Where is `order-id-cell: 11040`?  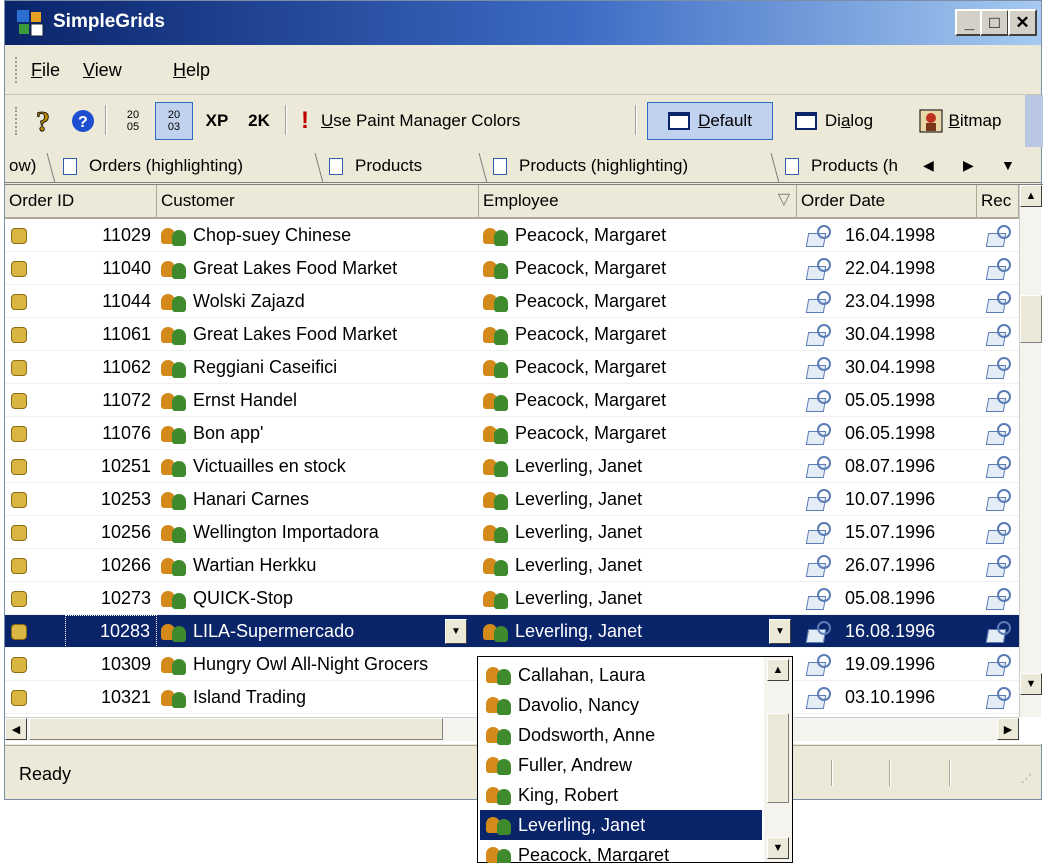
order-id-cell: 11040 is located at coordinates (111, 268).